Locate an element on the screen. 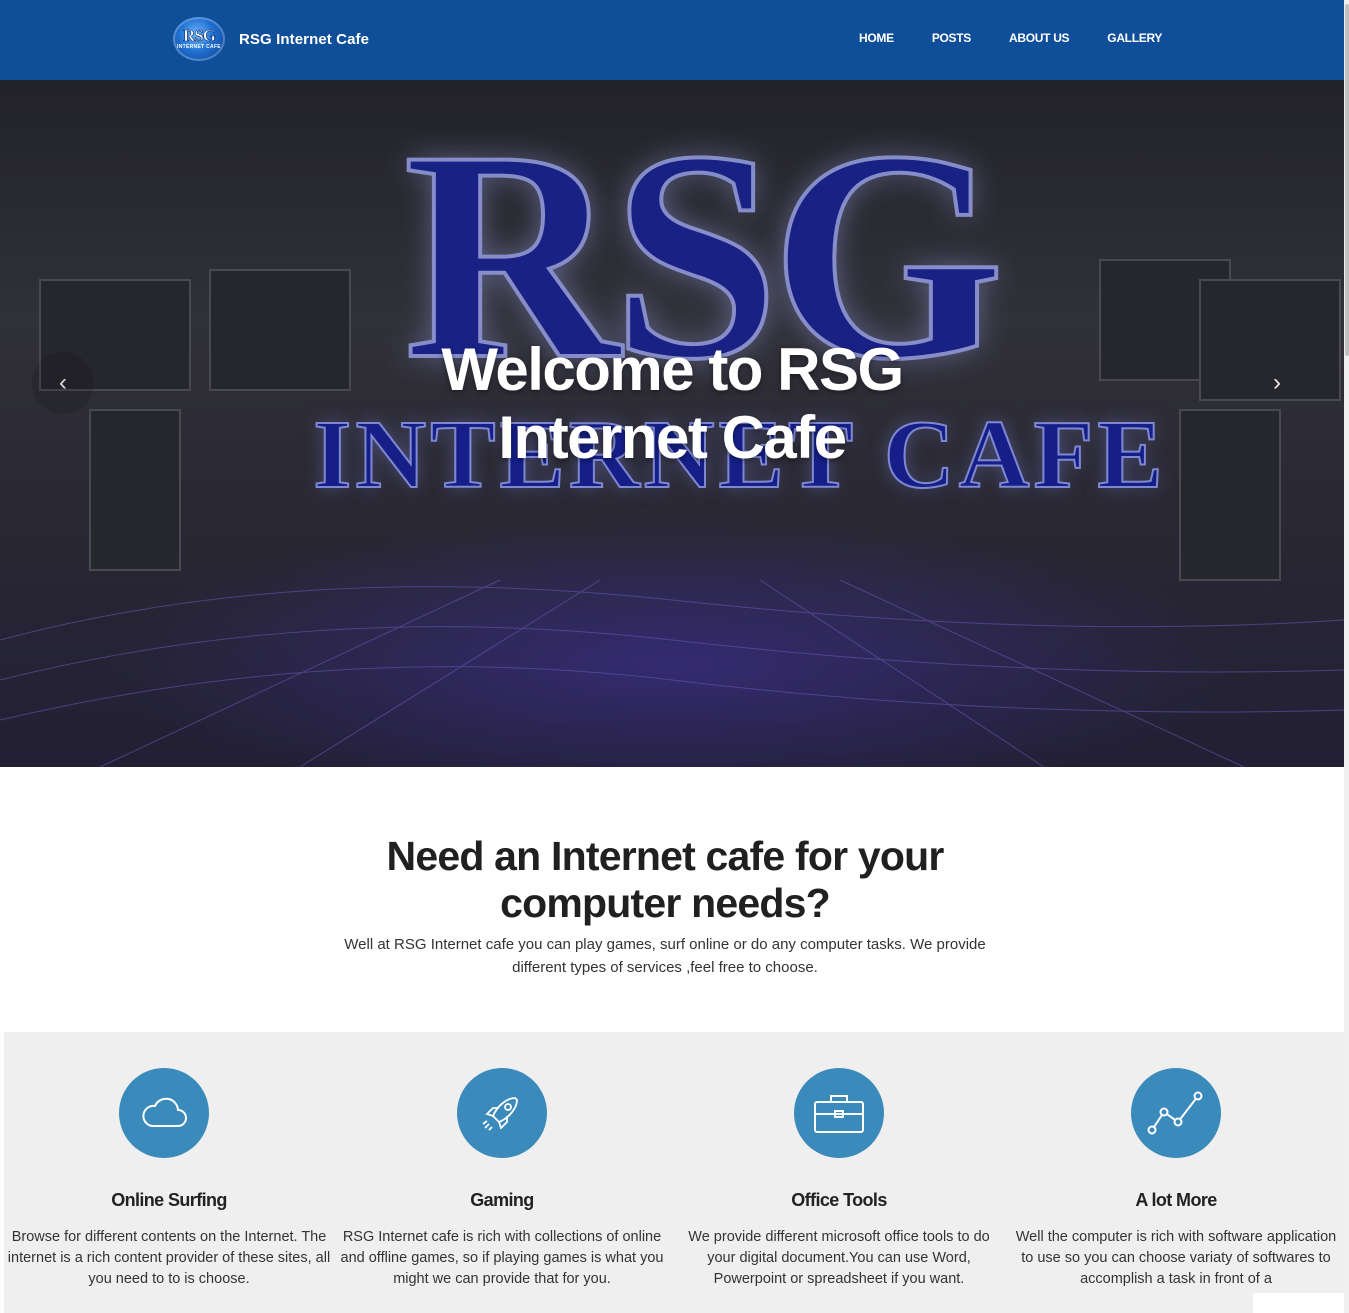 Image resolution: width=1349 pixels, height=1313 pixels. nav-gallery-link: GALLERY is located at coordinates (1134, 38).